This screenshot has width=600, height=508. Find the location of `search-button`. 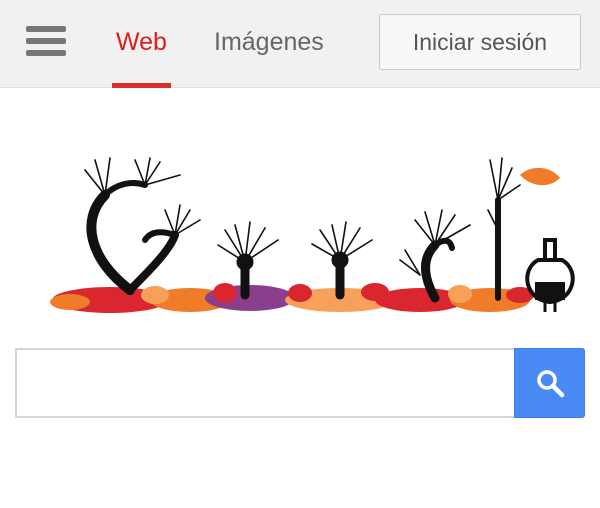

search-button is located at coordinates (549, 383).